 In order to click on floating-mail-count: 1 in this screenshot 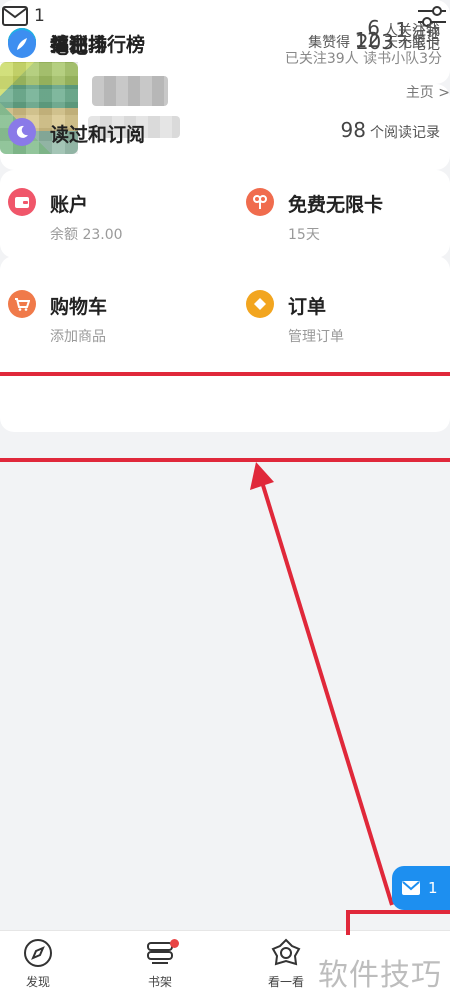, I will do `click(433, 888)`.